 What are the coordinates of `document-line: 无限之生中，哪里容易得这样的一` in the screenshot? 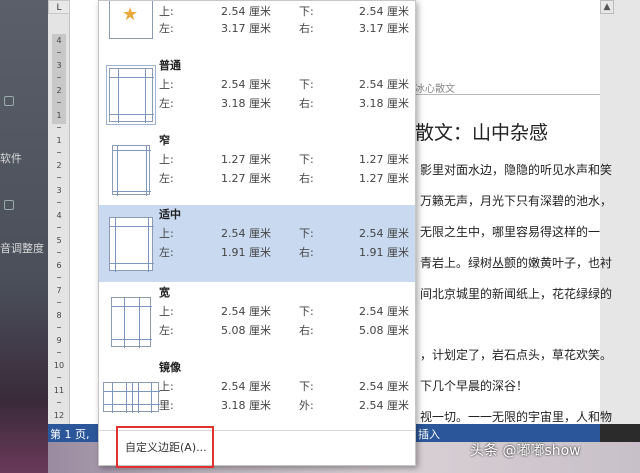 It's located at (510, 232).